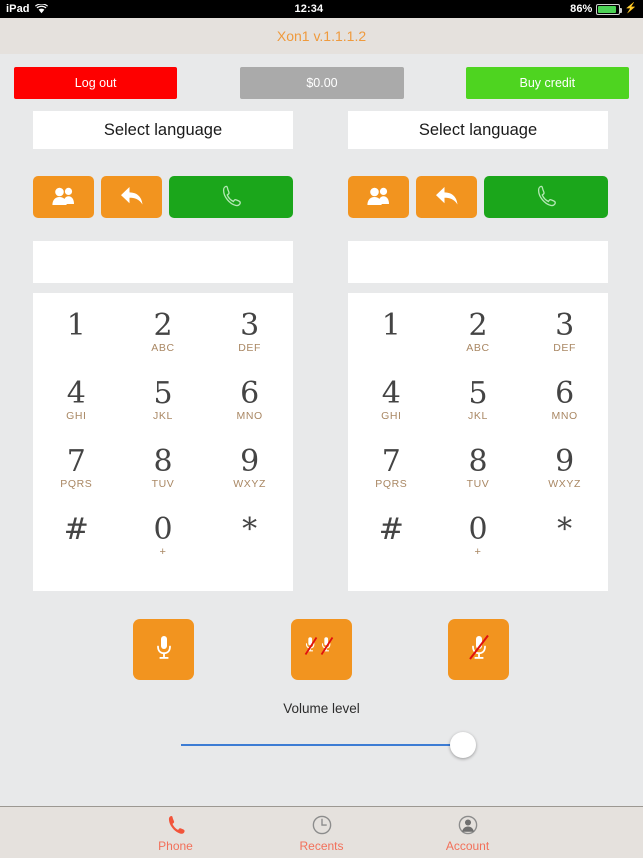 This screenshot has width=643, height=858. What do you see at coordinates (41, 9) in the screenshot?
I see `wifi-icon` at bounding box center [41, 9].